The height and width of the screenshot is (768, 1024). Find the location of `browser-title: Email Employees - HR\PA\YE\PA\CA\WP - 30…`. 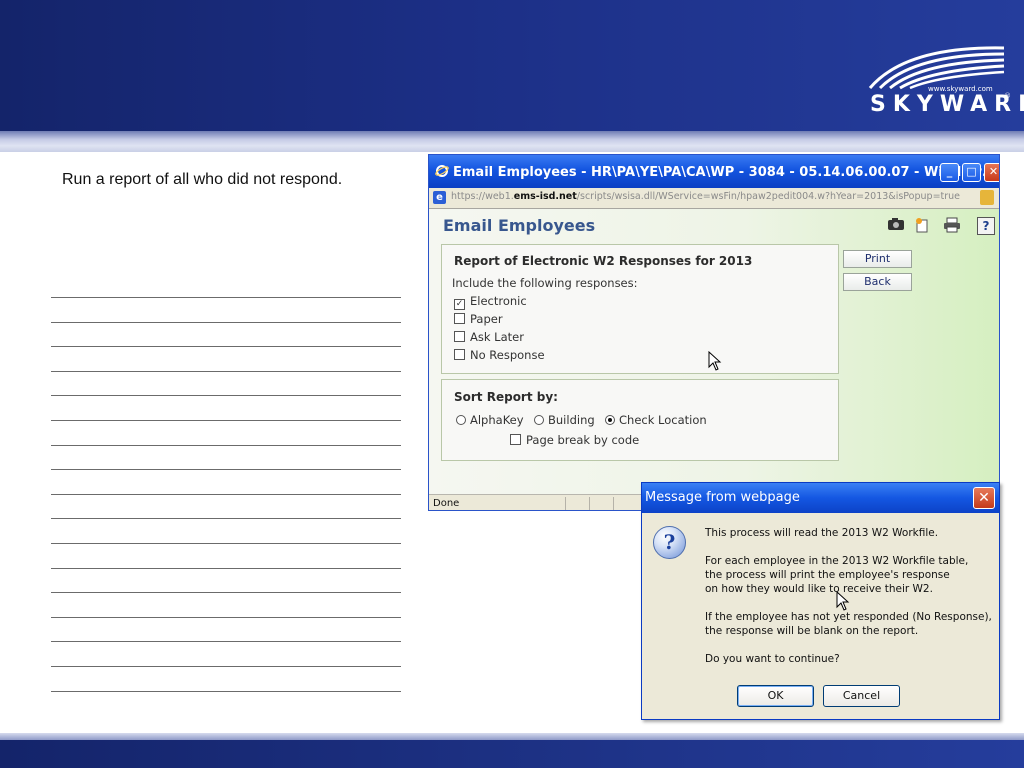

browser-title: Email Employees - HR\PA\YE\PA\CA\WP - 30… is located at coordinates (724, 172).